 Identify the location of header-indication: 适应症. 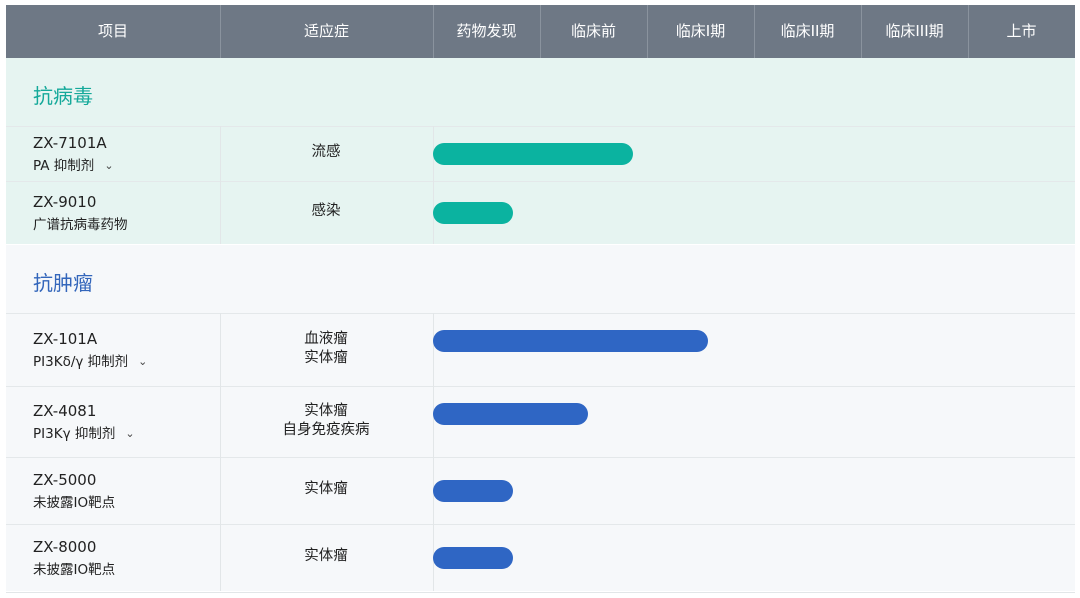
(326, 31).